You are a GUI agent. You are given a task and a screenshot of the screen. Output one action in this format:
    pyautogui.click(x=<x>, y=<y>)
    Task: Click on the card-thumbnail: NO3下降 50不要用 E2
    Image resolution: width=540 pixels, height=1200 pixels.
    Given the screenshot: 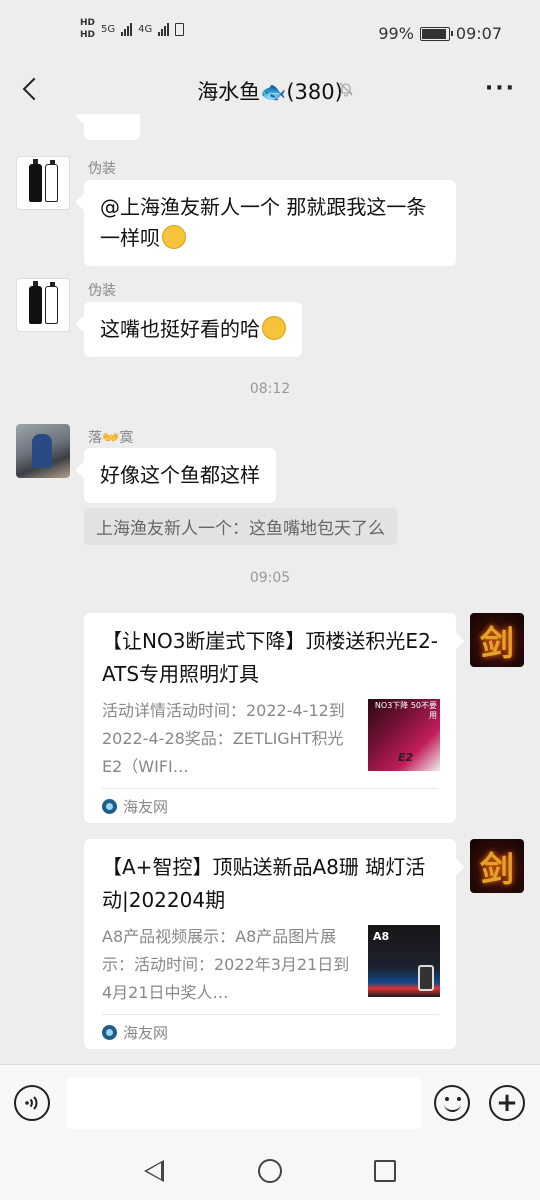 What is the action you would take?
    pyautogui.click(x=404, y=735)
    